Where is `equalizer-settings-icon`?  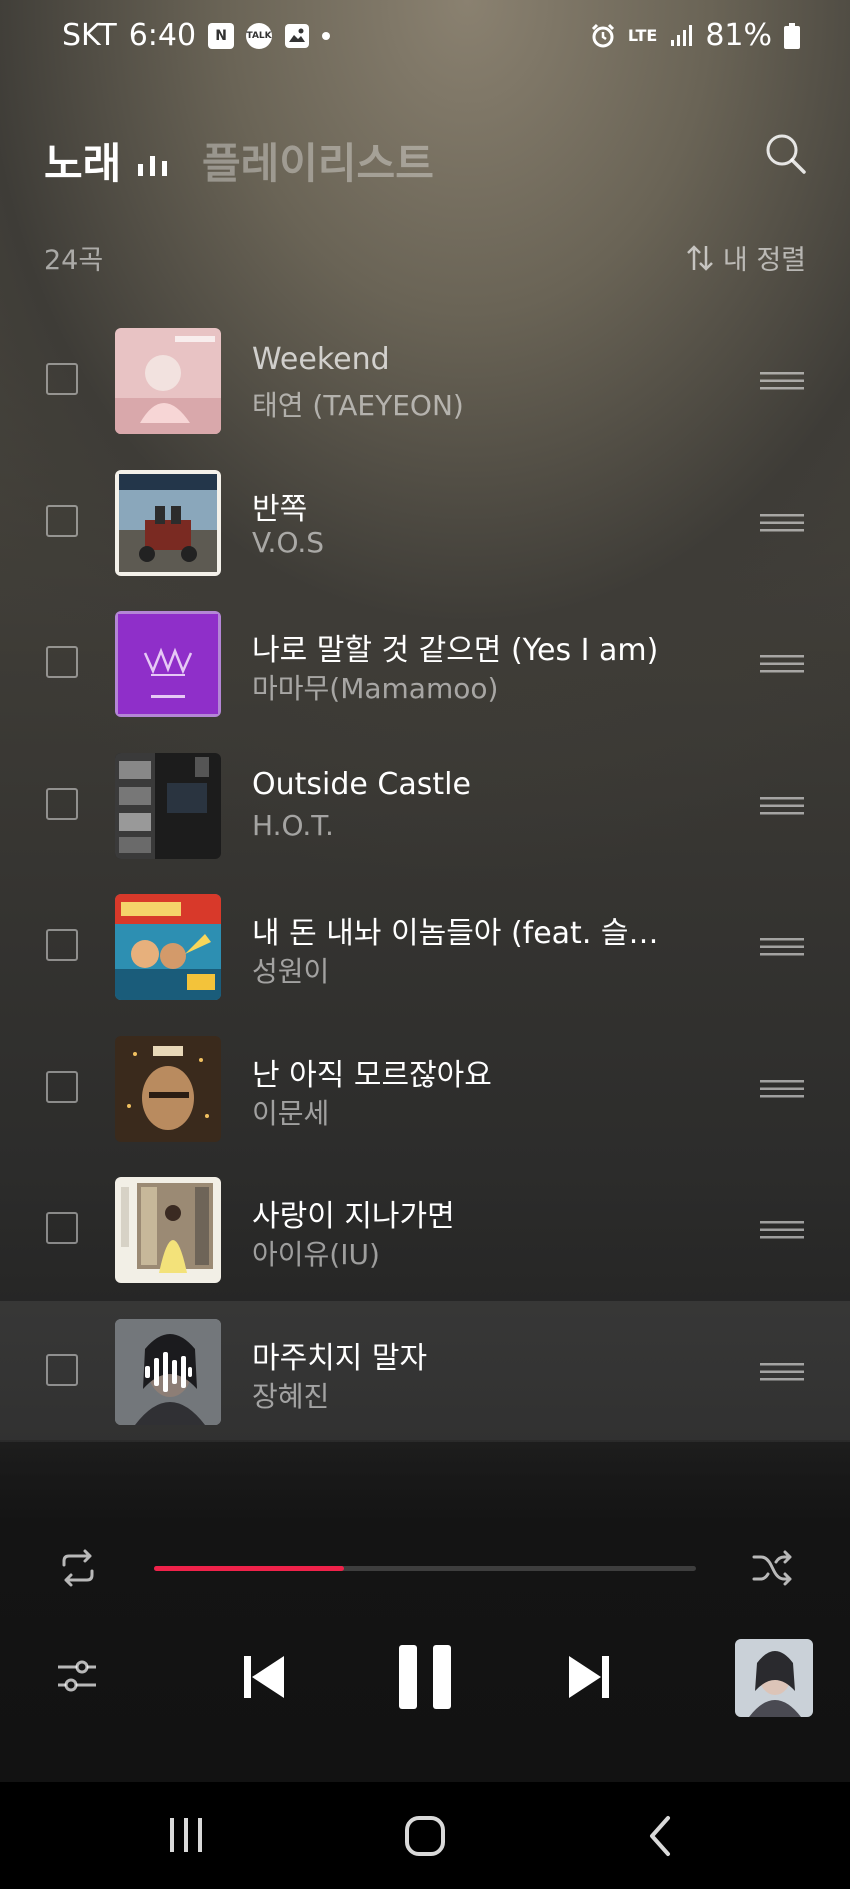
equalizer-settings-icon is located at coordinates (77, 1676).